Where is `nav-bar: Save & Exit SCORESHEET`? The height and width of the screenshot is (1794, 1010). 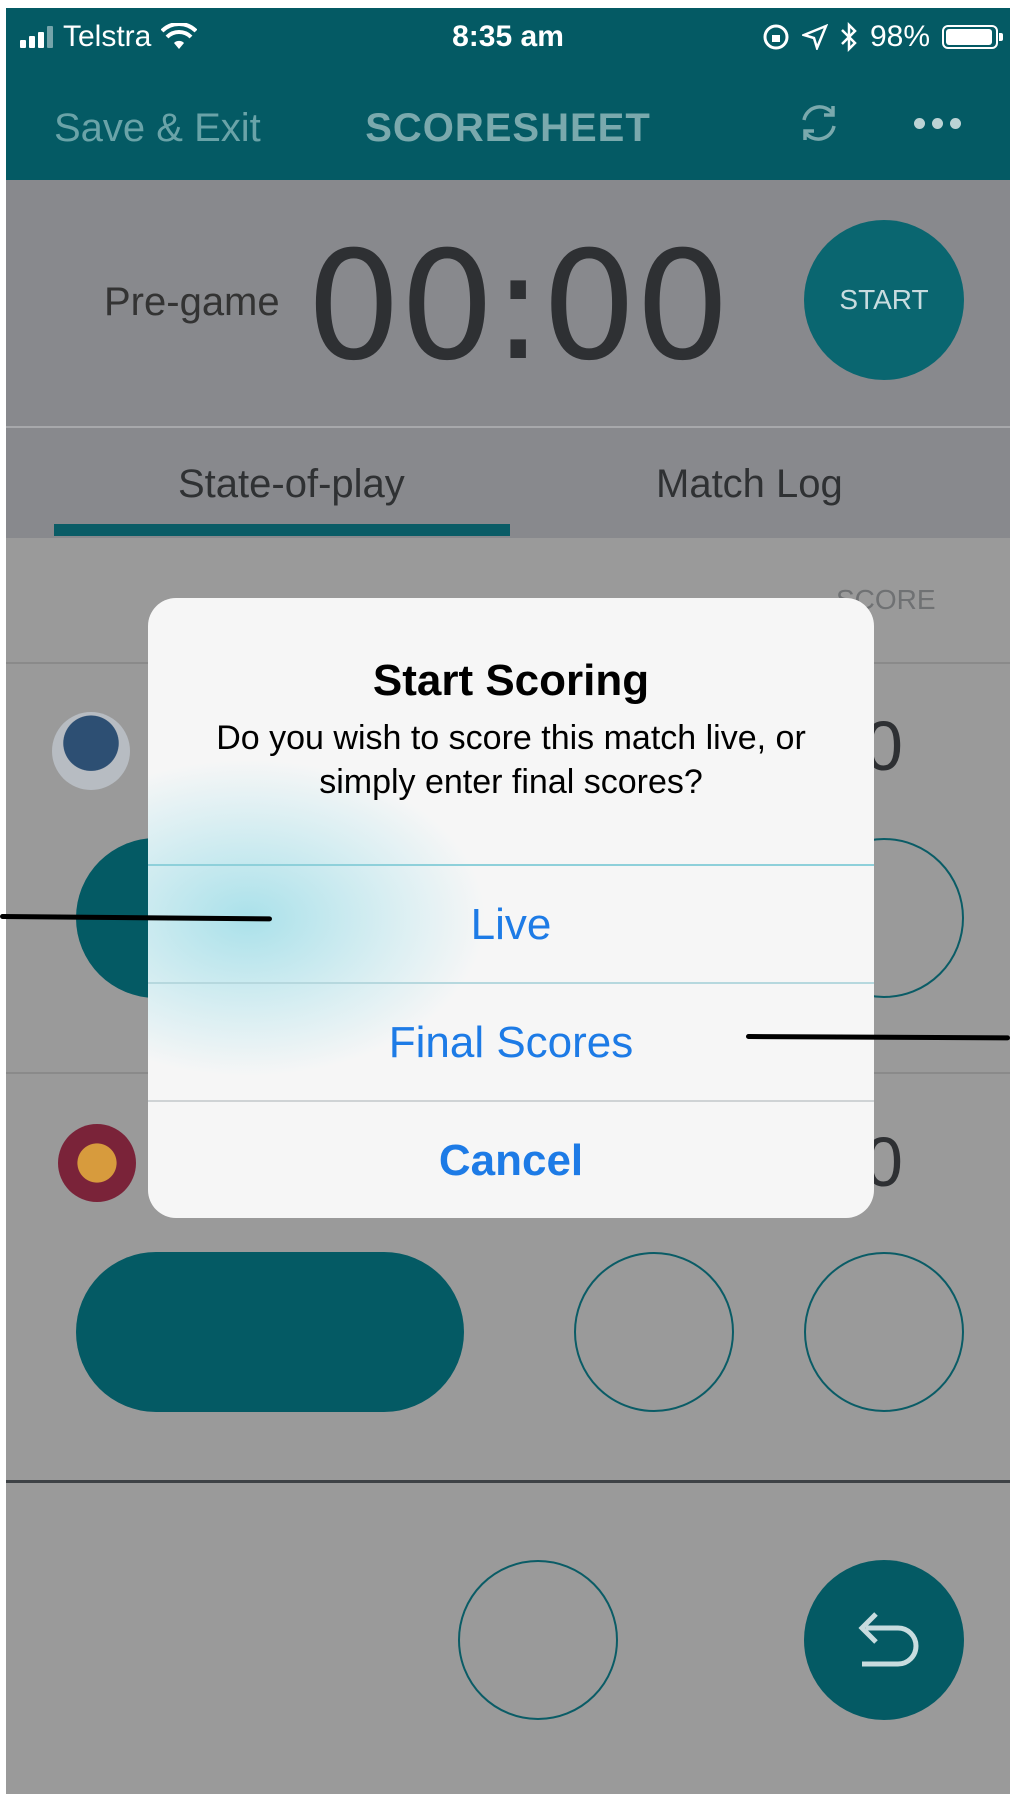
nav-bar: Save & Exit SCORESHEET is located at coordinates (508, 125).